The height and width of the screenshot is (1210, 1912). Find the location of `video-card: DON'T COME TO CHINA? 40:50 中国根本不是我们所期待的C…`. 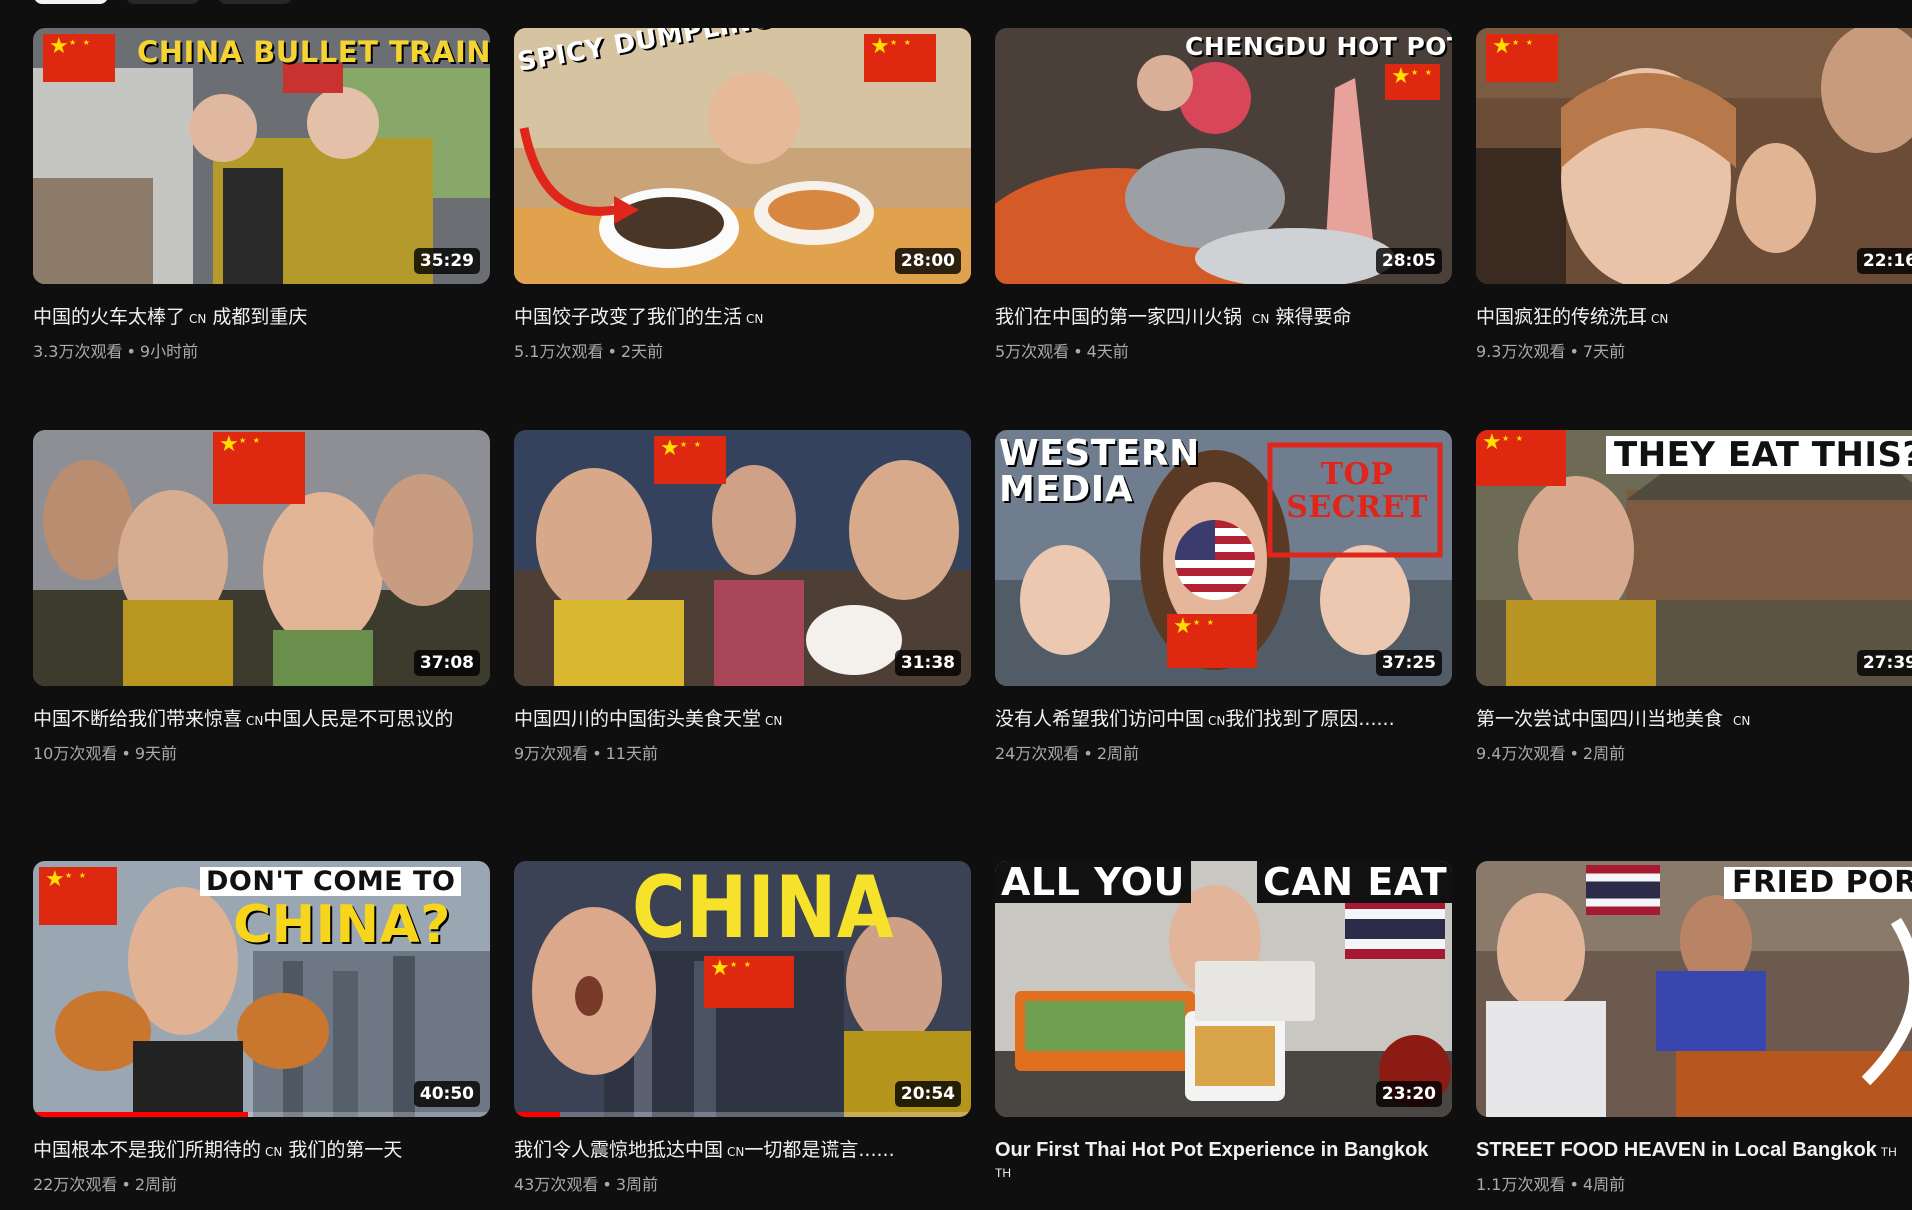

video-card: DON'T COME TO CHINA? 40:50 中国根本不是我们所期待的C… is located at coordinates (261, 1031).